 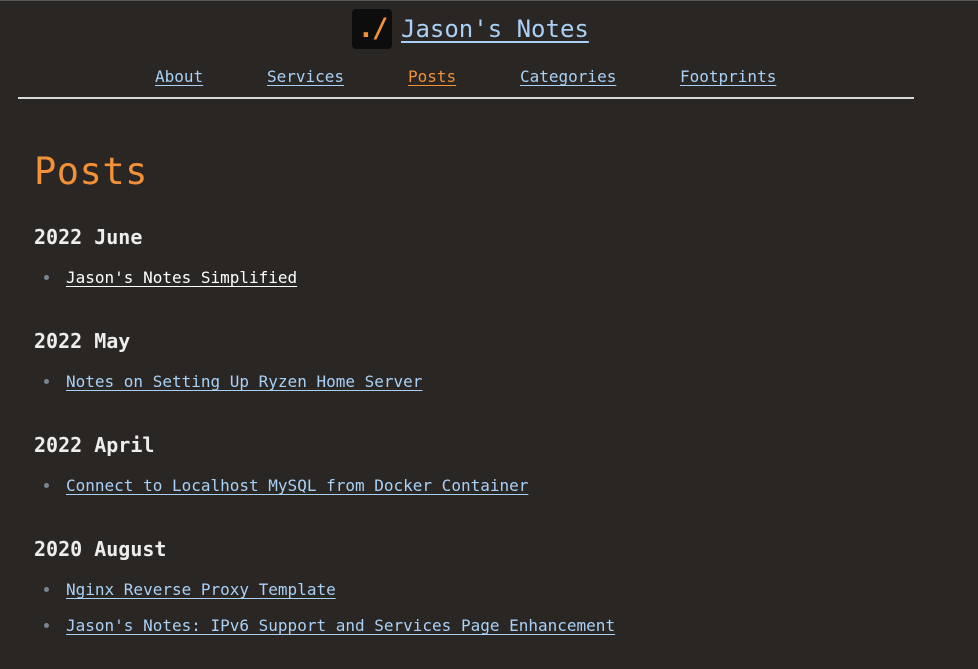 I want to click on nav-posts-link: Posts, so click(x=432, y=76).